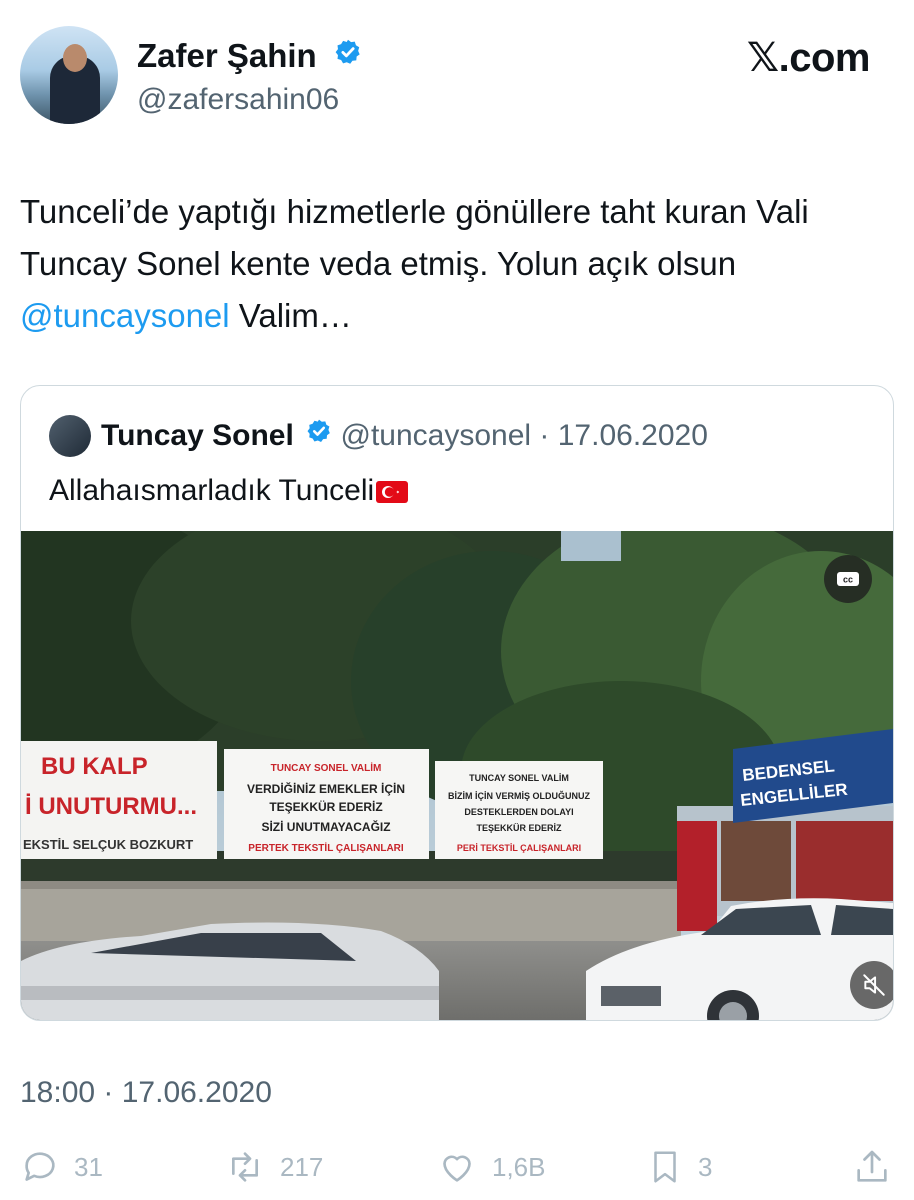  What do you see at coordinates (319, 435) in the screenshot?
I see `quote-verified-badge-icon` at bounding box center [319, 435].